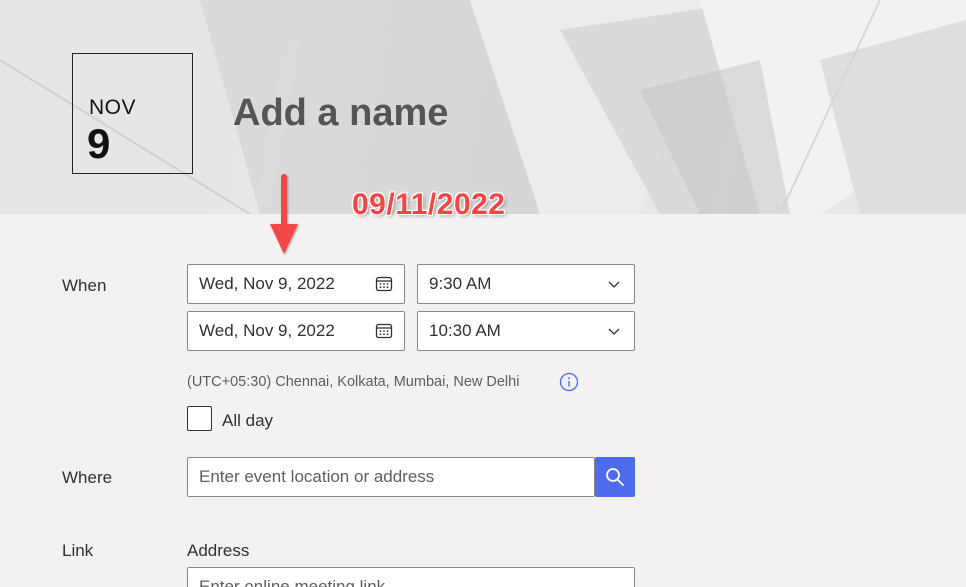 The width and height of the screenshot is (966, 587). I want to click on location-search-button, so click(615, 477).